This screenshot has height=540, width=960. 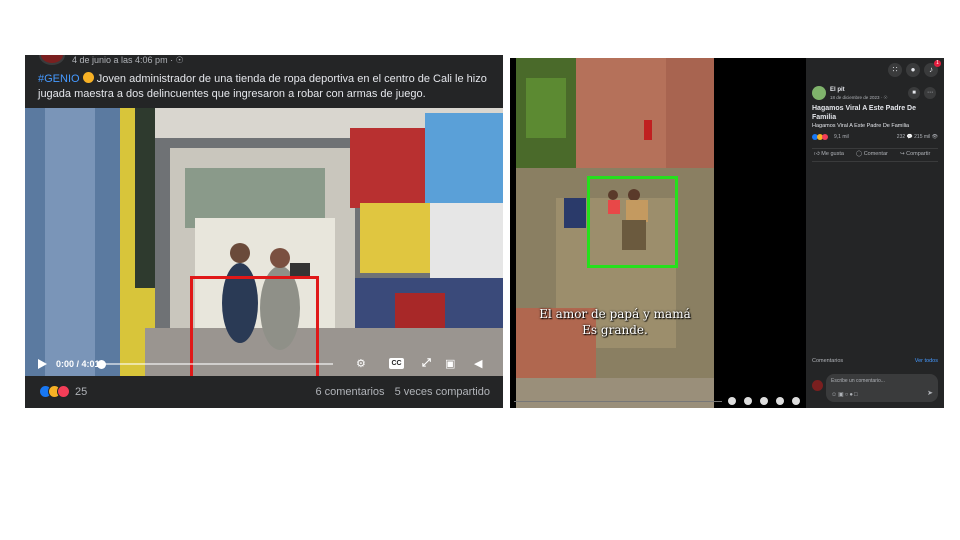 I want to click on comment-input: Escribe un comentario... ☺▣○●□ ➤, so click(x=882, y=388).